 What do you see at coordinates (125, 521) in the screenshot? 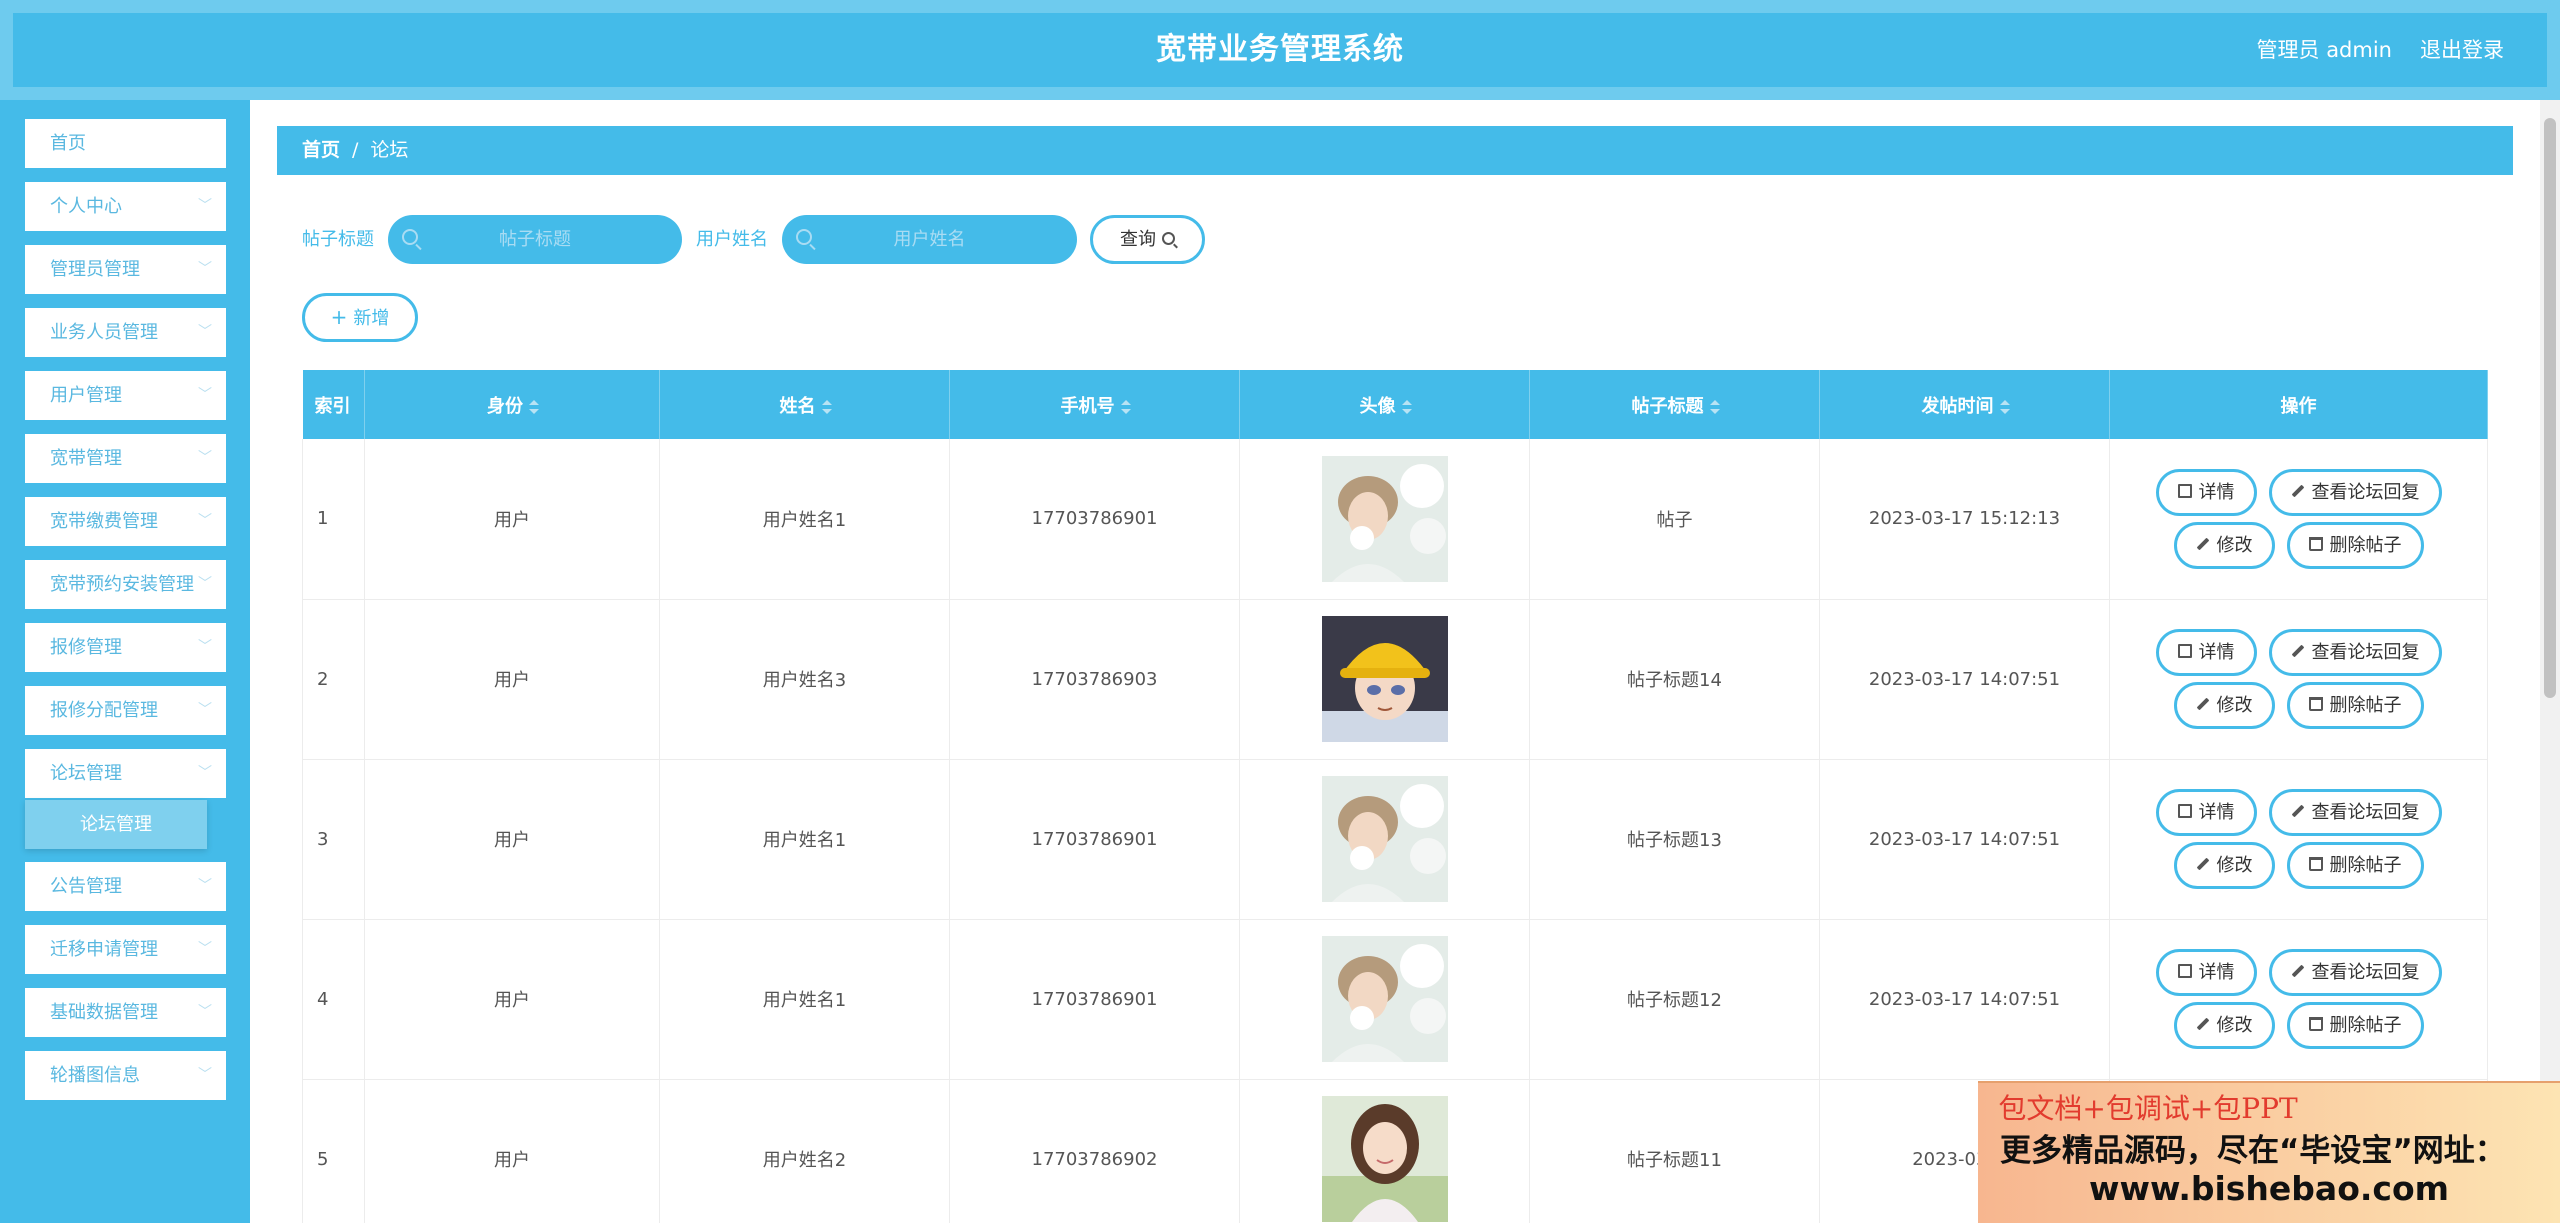
I see `sidebar-item: 宽带缴费管理 ﹀` at bounding box center [125, 521].